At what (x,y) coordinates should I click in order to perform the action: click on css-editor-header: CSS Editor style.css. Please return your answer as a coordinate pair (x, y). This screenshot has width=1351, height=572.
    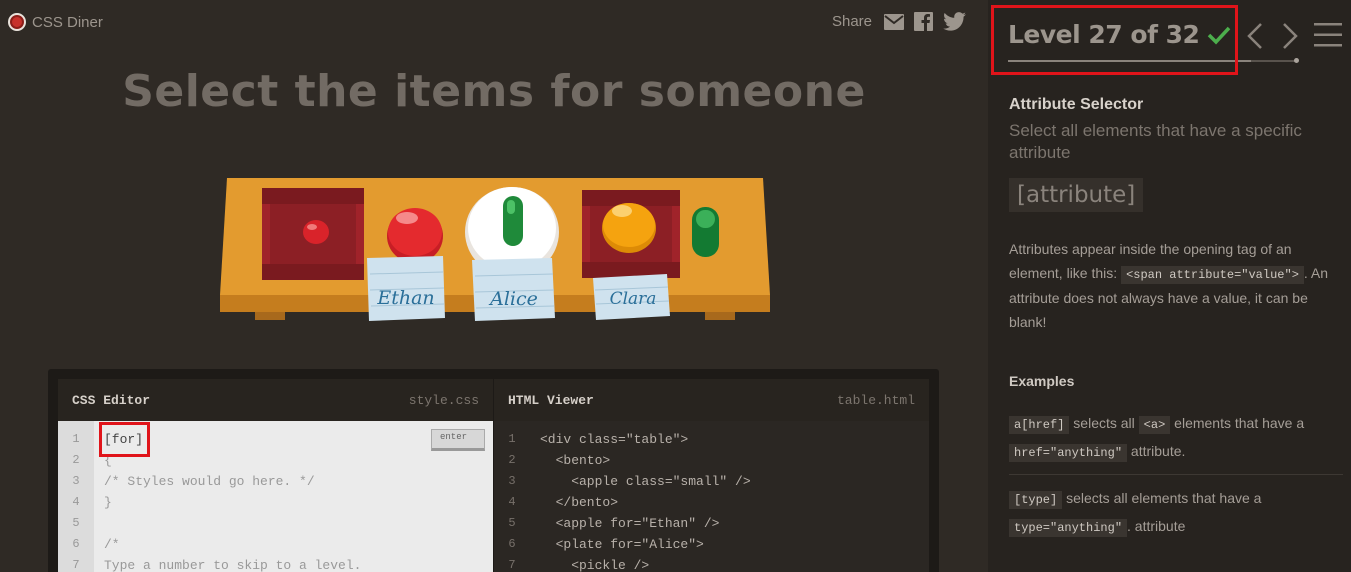
    Looking at the image, I should click on (275, 400).